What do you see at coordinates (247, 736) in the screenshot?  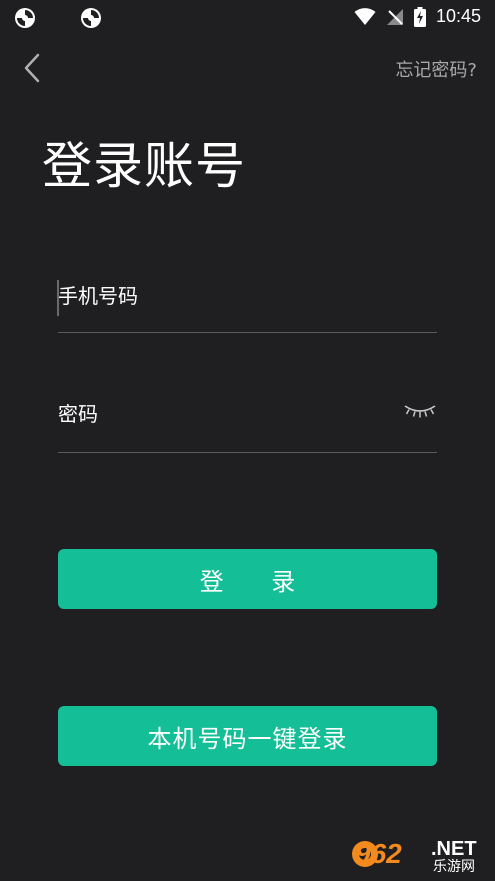 I see `one-key-login-button: 本机号码一键登录` at bounding box center [247, 736].